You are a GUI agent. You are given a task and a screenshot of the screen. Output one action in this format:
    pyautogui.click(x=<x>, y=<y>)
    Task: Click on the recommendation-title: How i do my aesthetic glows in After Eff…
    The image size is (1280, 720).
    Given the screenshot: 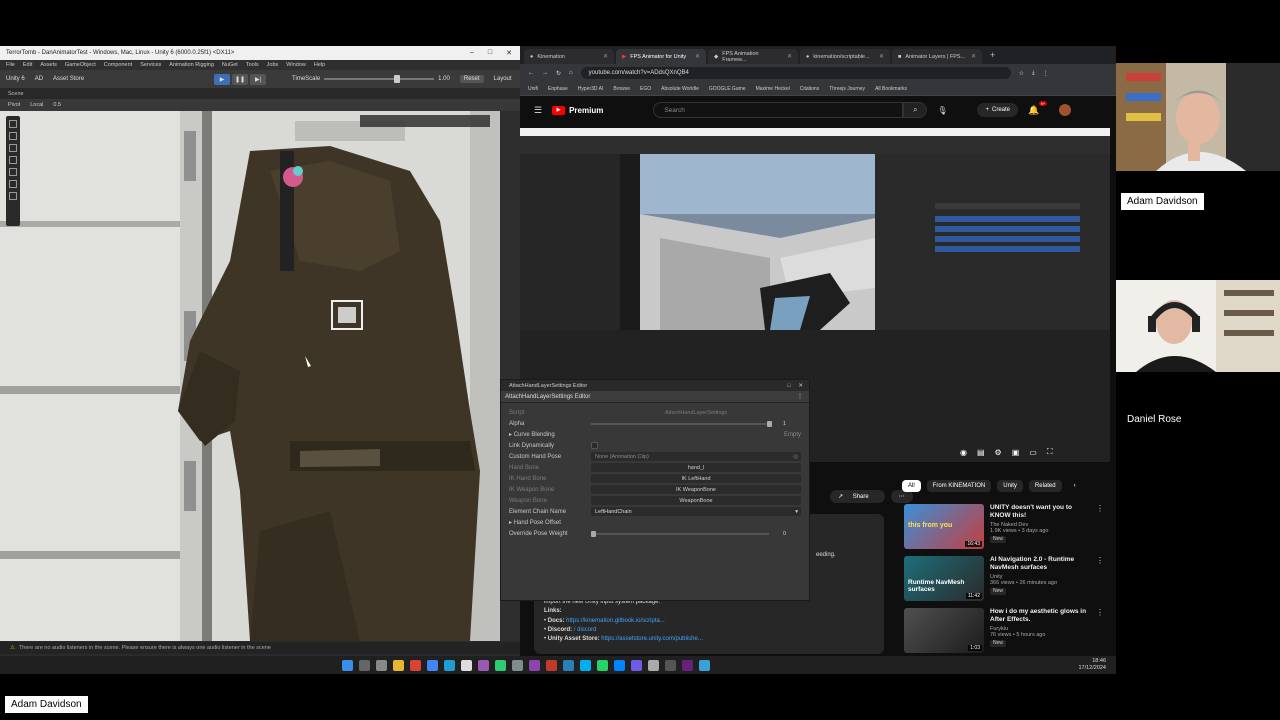 What is the action you would take?
    pyautogui.click(x=1040, y=616)
    